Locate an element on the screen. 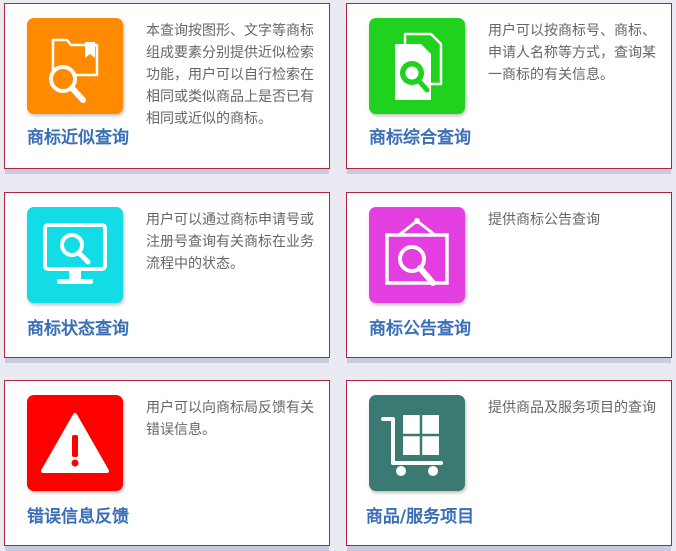  card-title: 商标公告查询 is located at coordinates (420, 326).